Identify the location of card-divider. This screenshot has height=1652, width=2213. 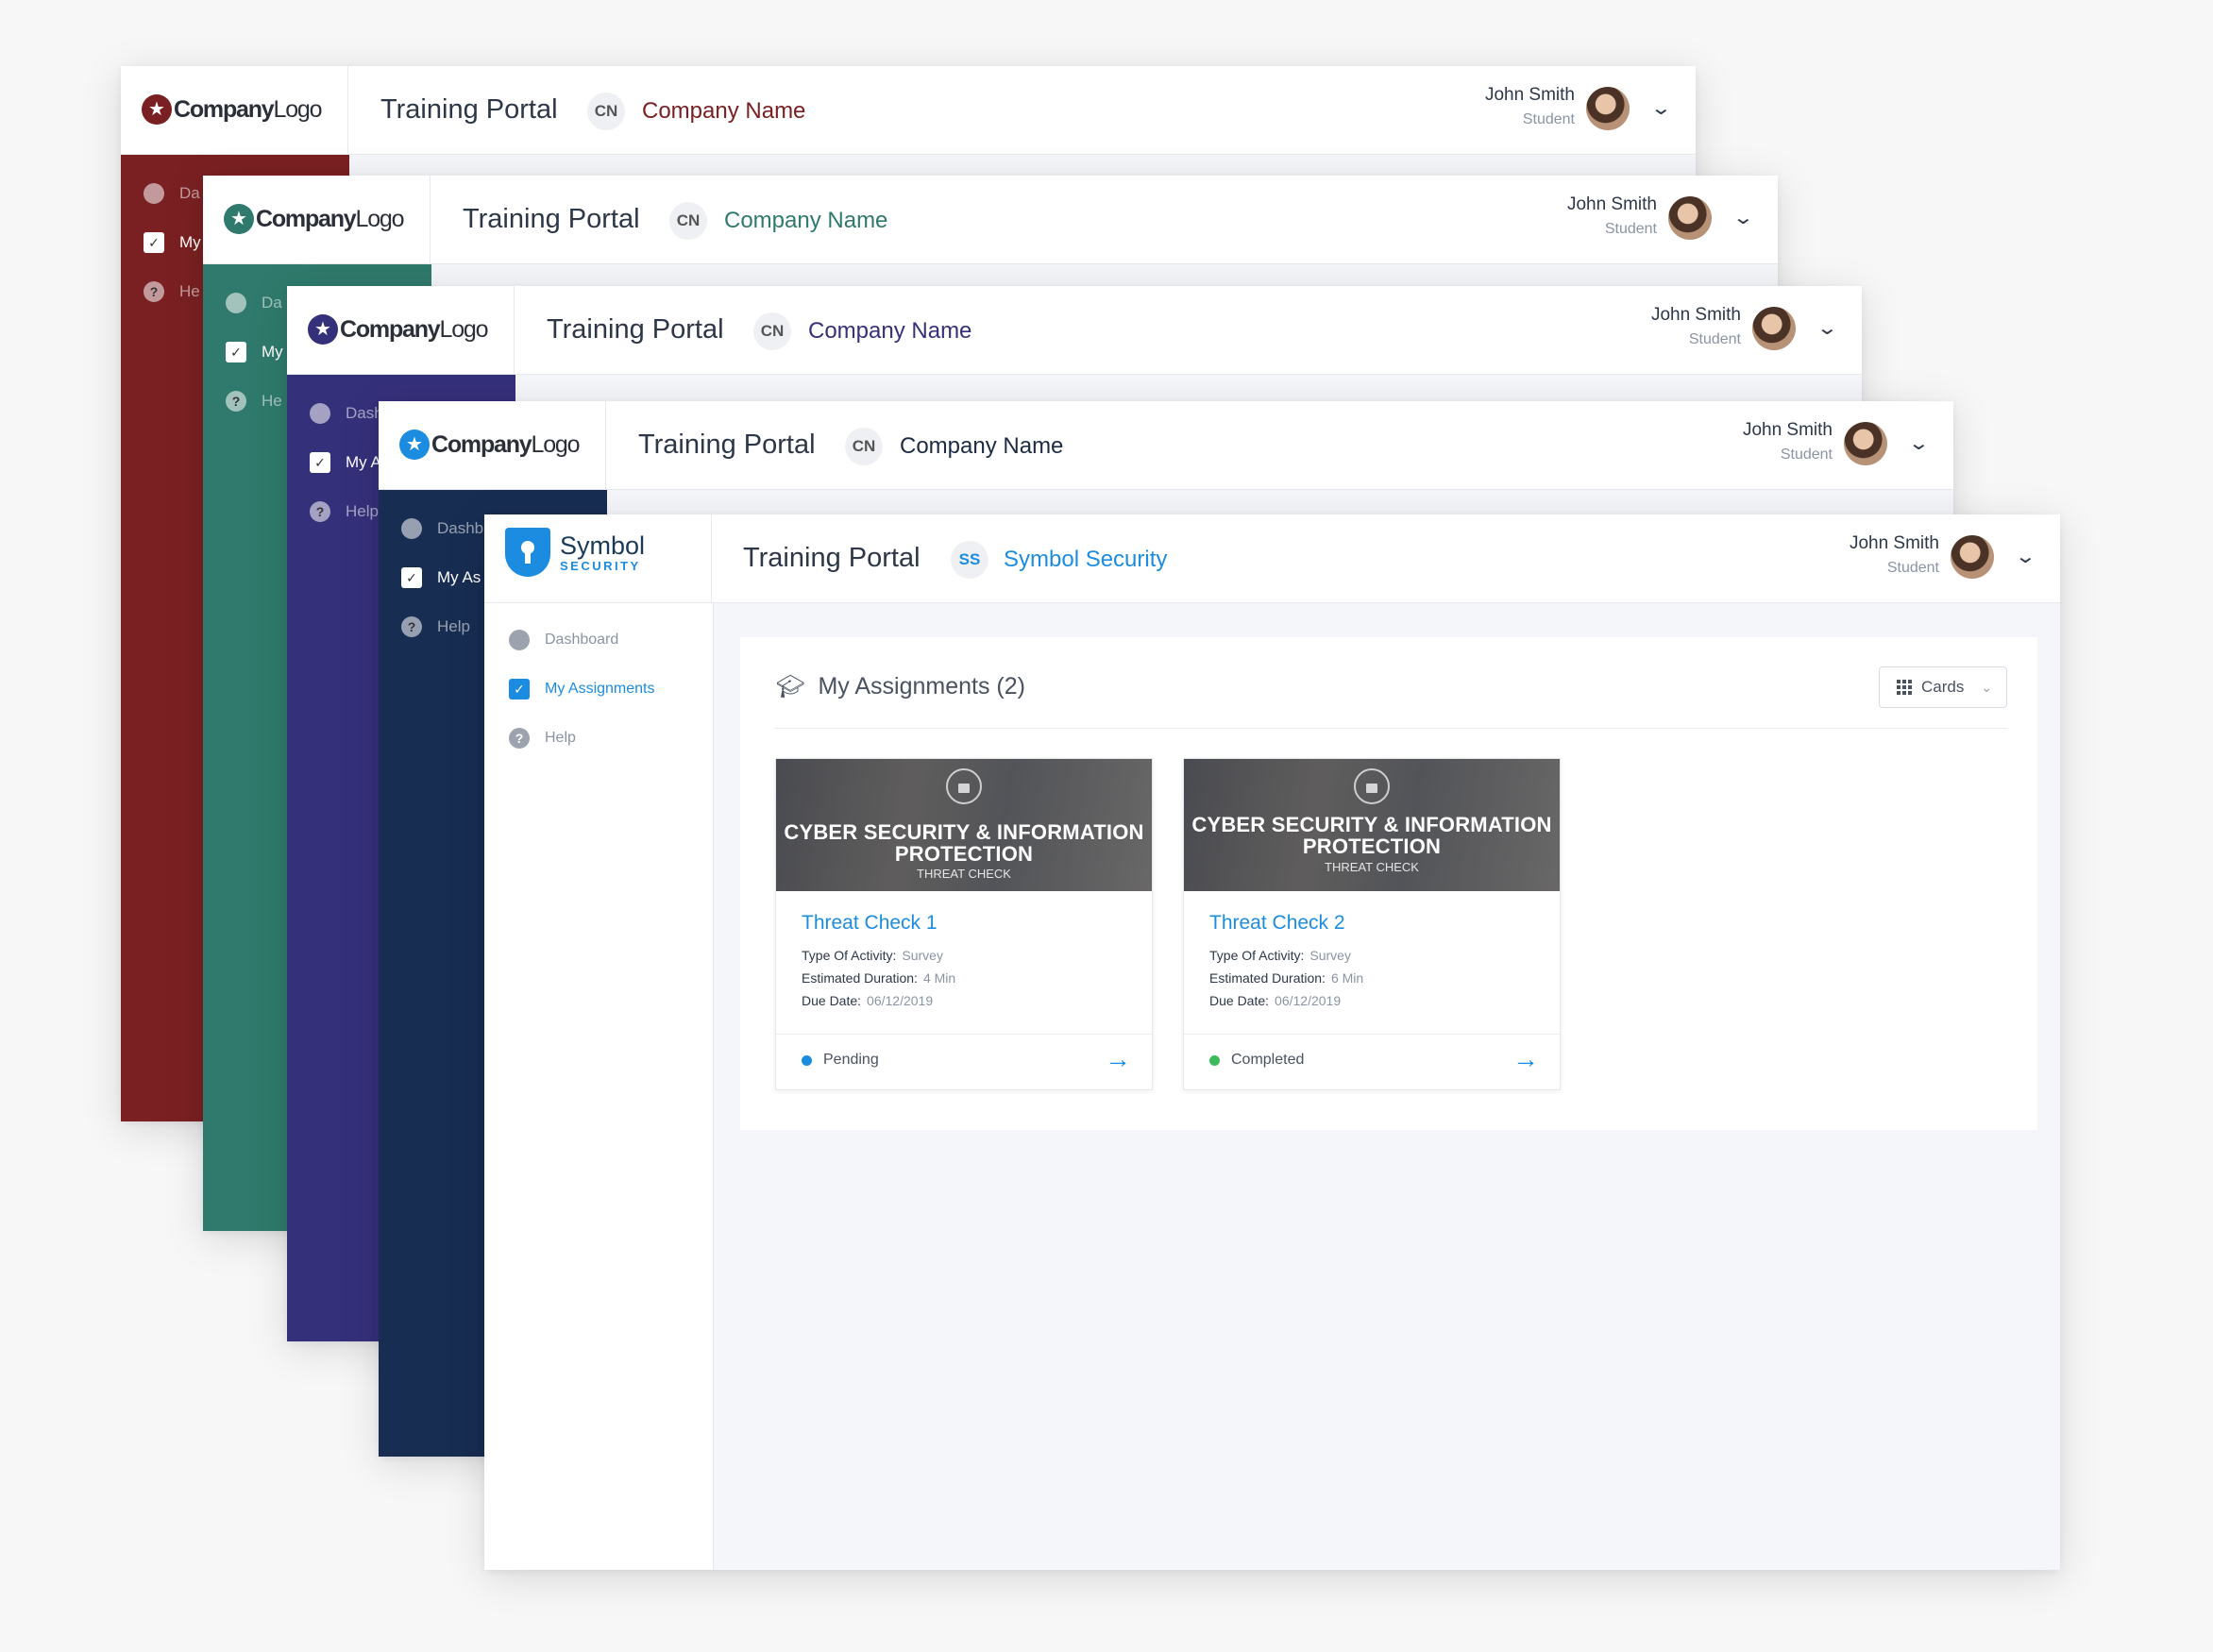
(1372, 1034).